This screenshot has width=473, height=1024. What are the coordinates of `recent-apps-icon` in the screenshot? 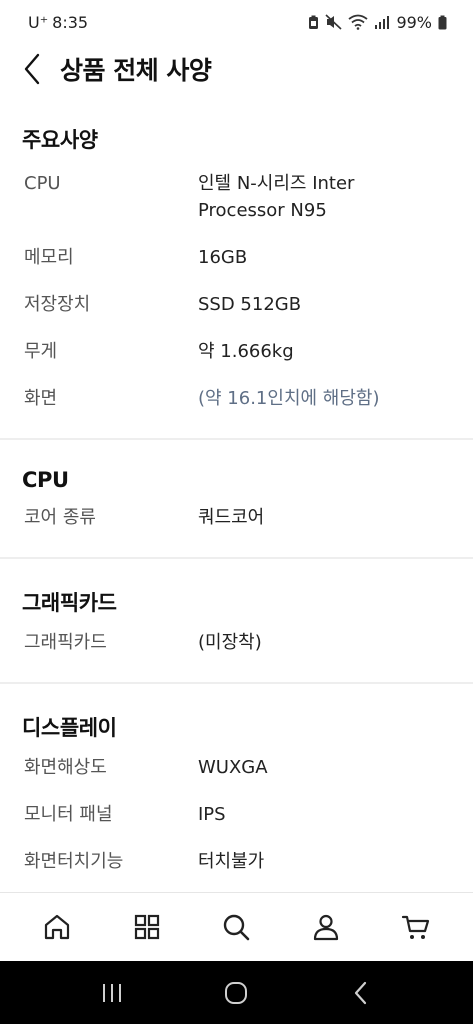 It's located at (112, 992).